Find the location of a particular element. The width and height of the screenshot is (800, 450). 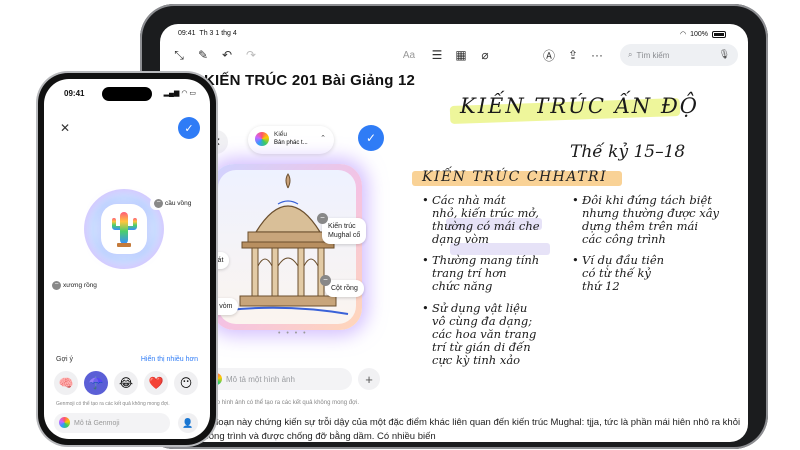

search-field: ⌕ Tìm kiếm 🎙 is located at coordinates (679, 55).